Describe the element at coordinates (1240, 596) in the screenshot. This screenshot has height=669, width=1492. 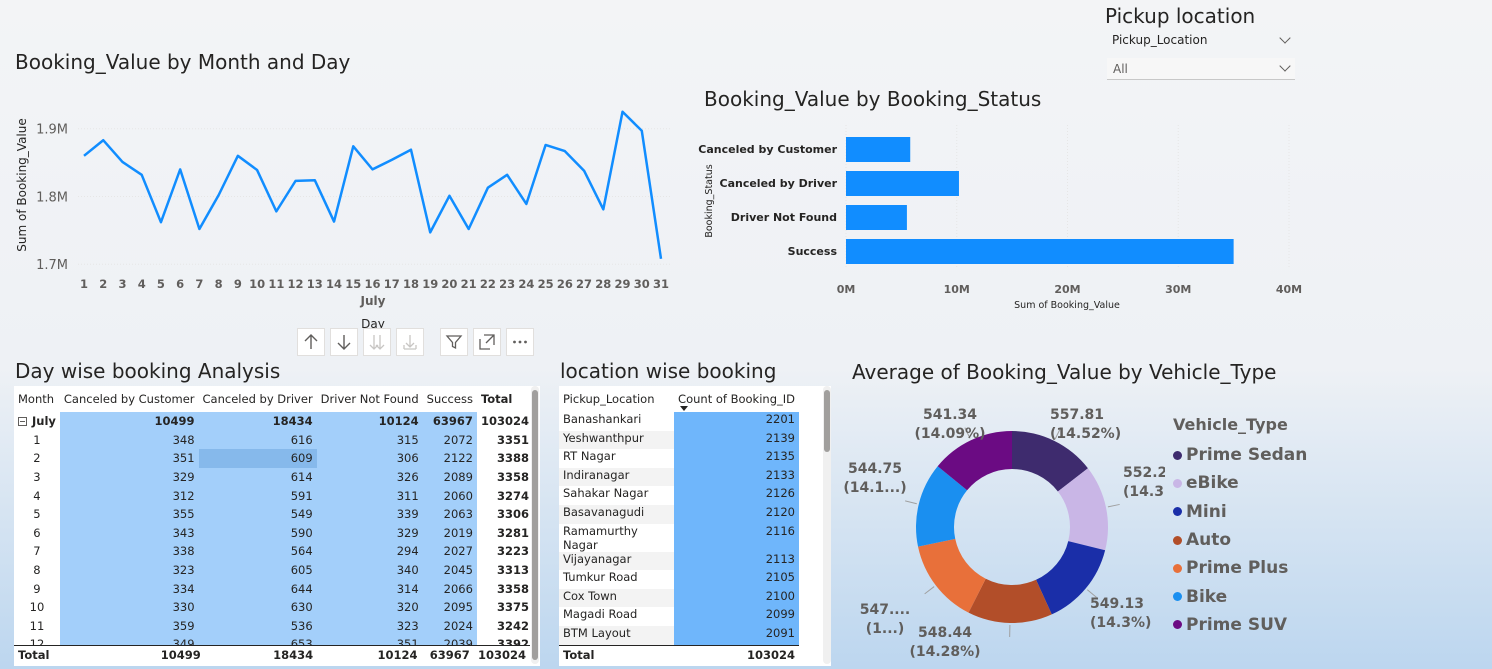
I see `legend-item: Bike` at that location.